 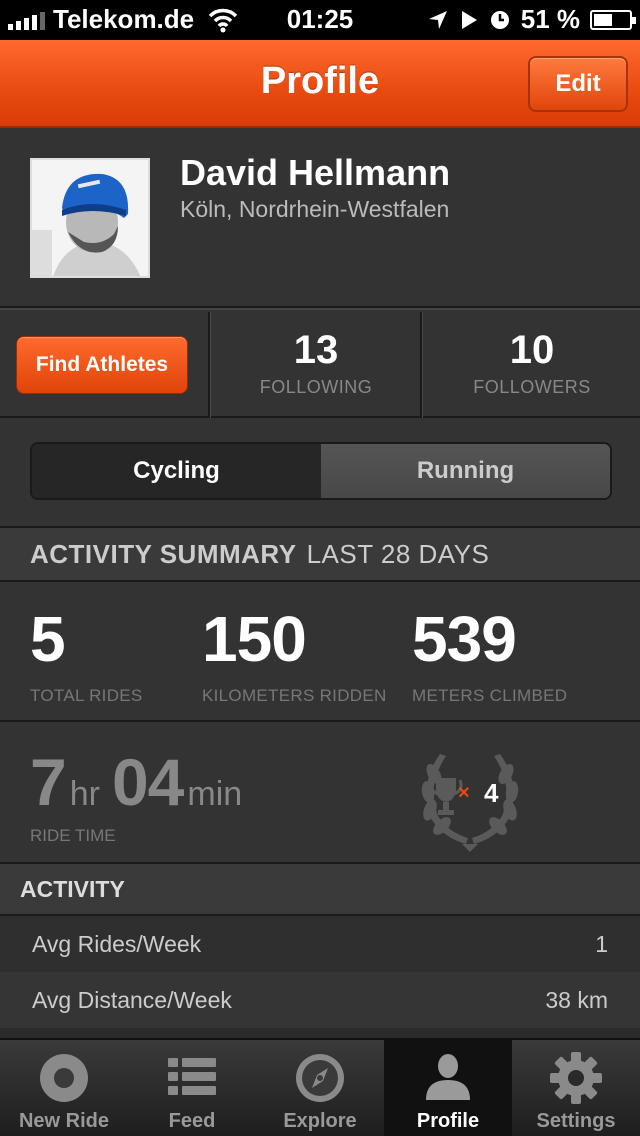 What do you see at coordinates (117, 943) in the screenshot?
I see `activity-row-label: Avg Rides/Week` at bounding box center [117, 943].